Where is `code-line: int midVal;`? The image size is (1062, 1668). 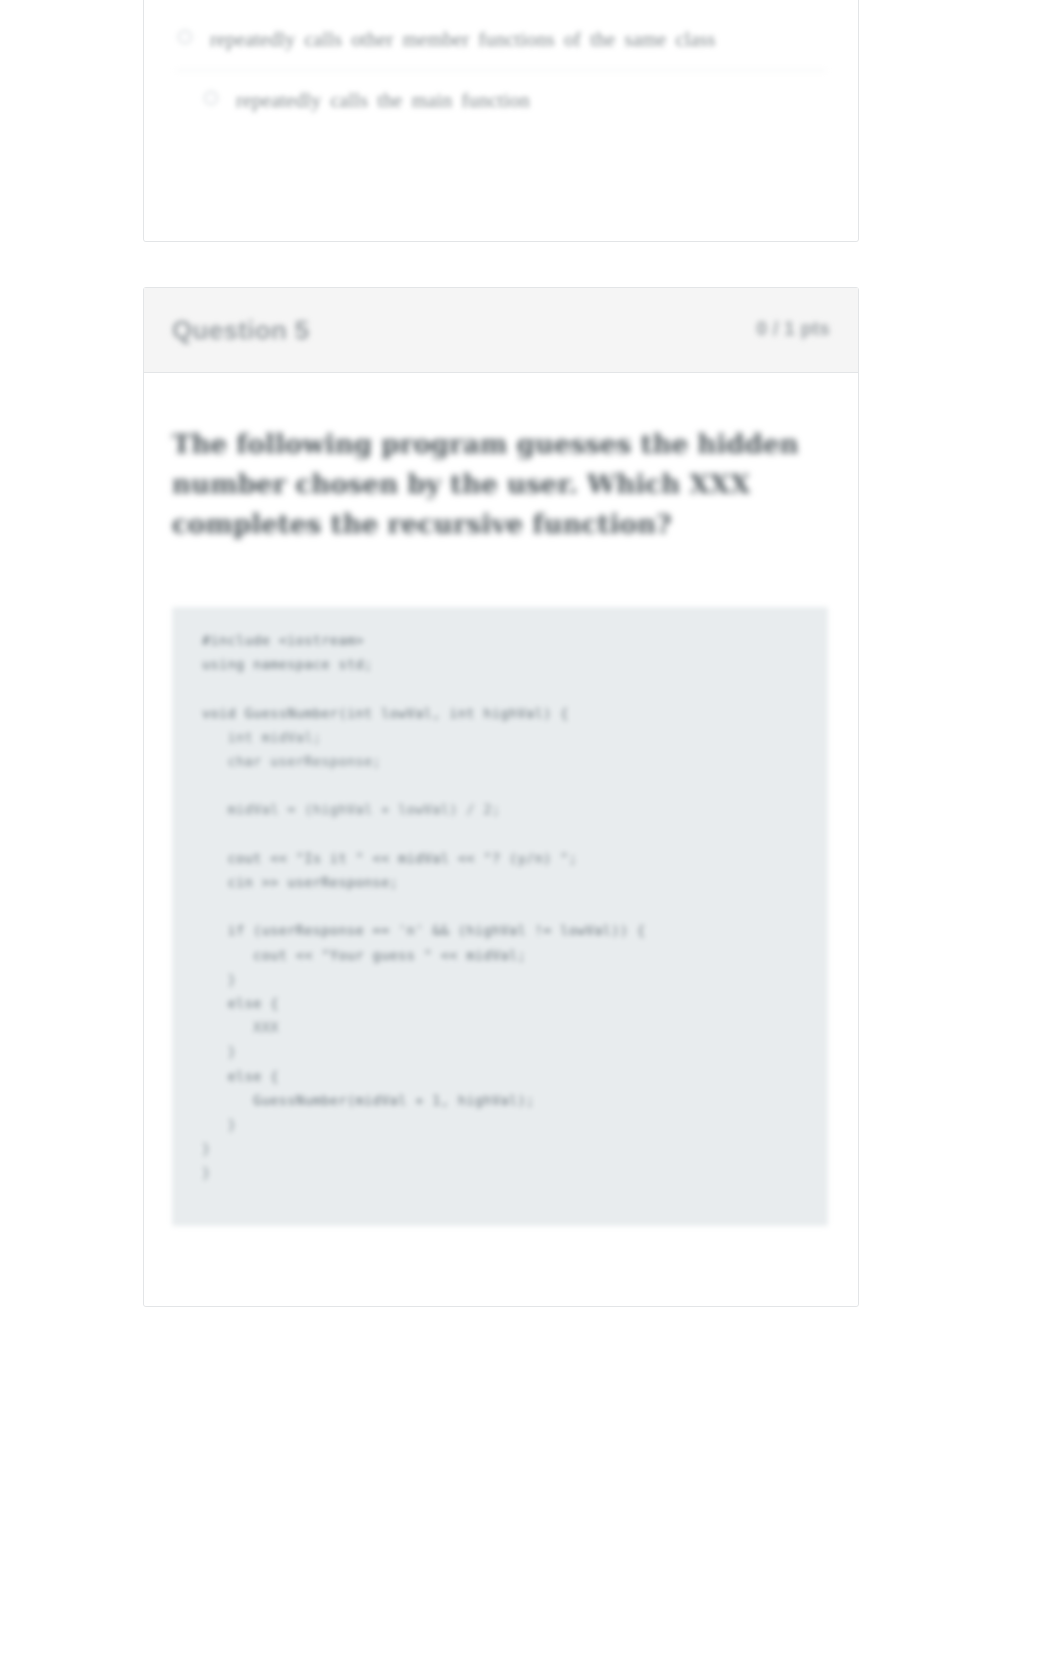 code-line: int midVal; is located at coordinates (262, 737).